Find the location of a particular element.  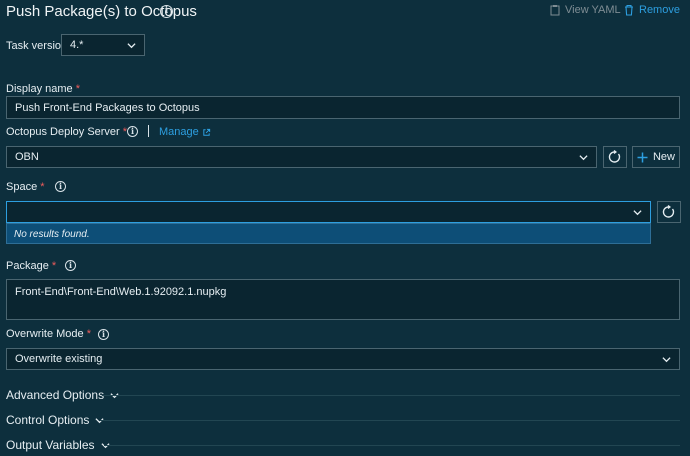

advanced-options-label: Advanced Options is located at coordinates (55, 395).